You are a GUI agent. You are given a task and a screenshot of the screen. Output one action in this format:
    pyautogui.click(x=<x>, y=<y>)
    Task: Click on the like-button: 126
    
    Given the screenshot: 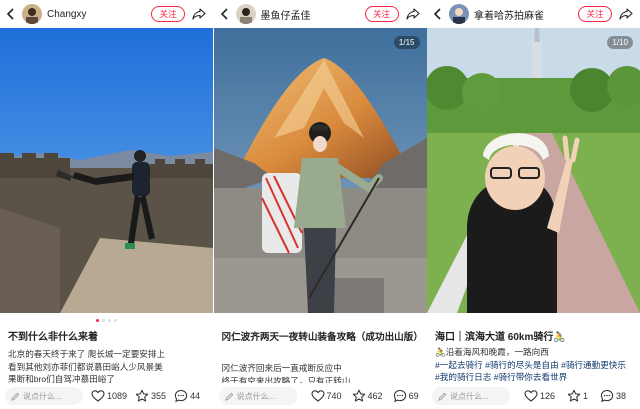 What is the action you would take?
    pyautogui.click(x=539, y=396)
    